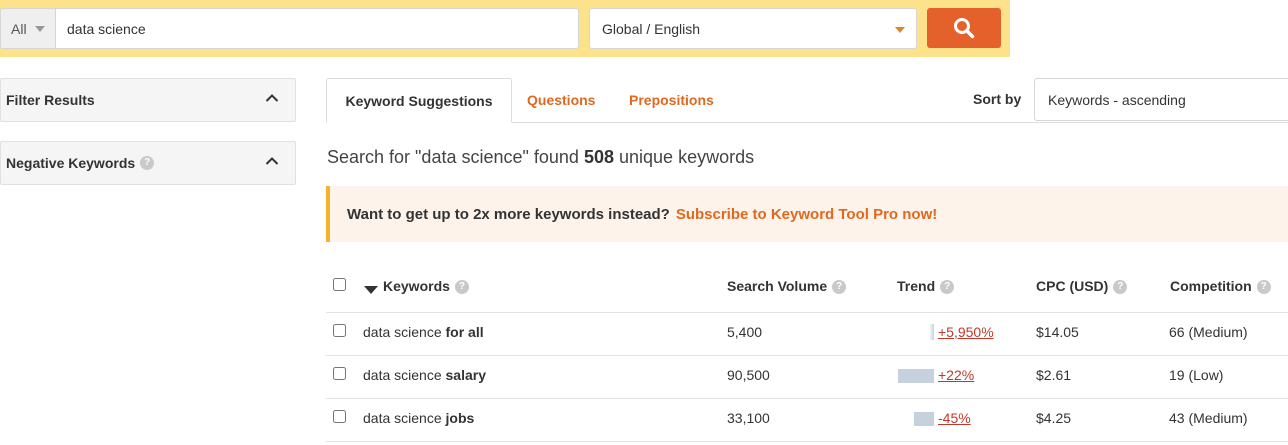 The image size is (1288, 445). Describe the element at coordinates (1054, 418) in the screenshot. I see `cpc-cell: $4.25` at that location.